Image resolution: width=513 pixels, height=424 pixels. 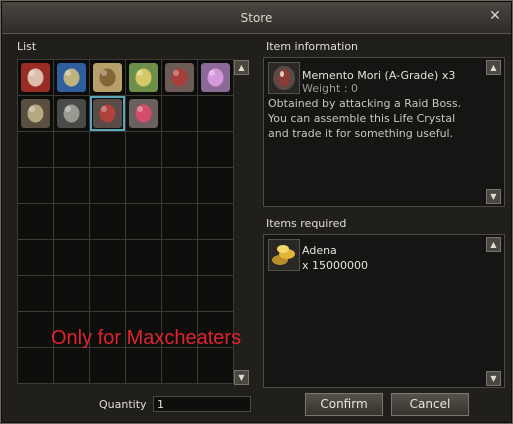 I want to click on list-scroll-up-icon: ▲, so click(x=241, y=67).